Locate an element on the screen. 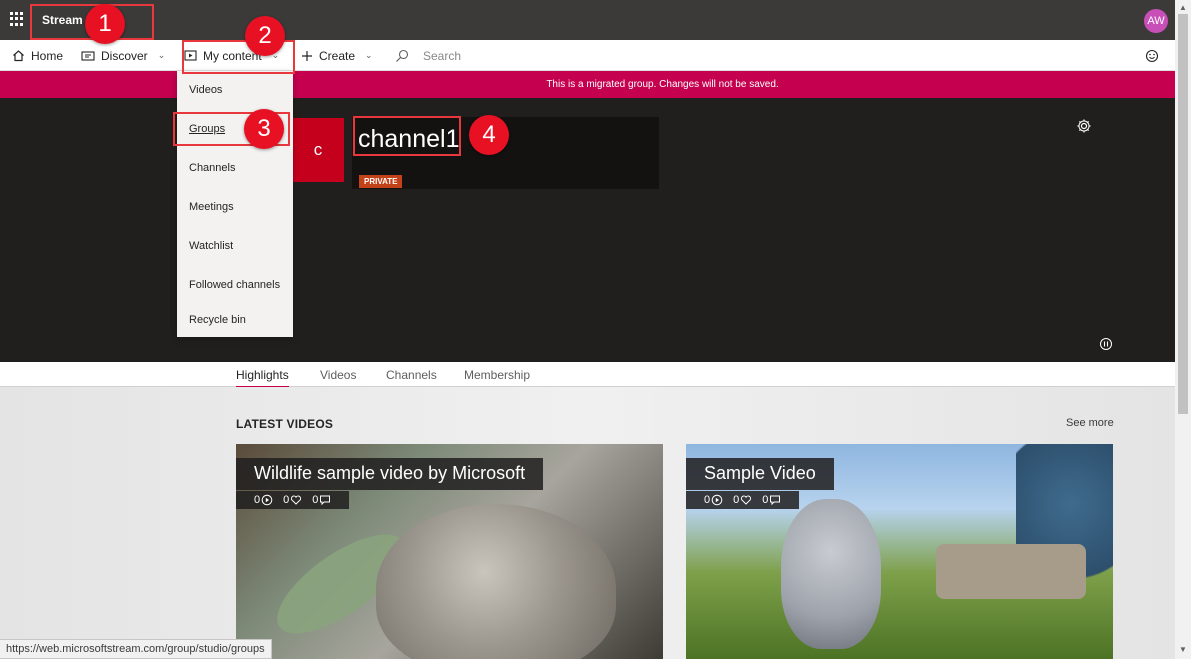 Image resolution: width=1191 pixels, height=659 pixels. video-title: Sample Video is located at coordinates (760, 473).